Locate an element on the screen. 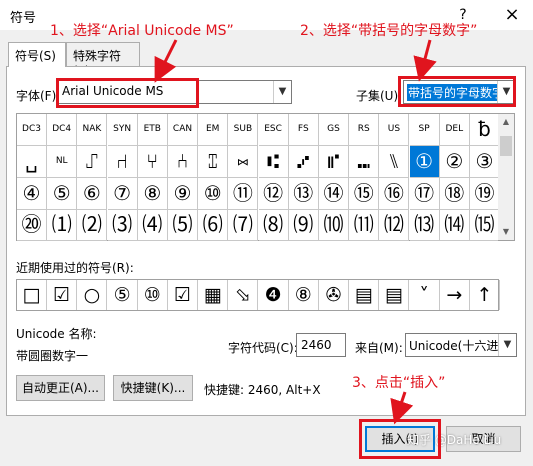 The image size is (533, 466). symbol-cell: ⑥ is located at coordinates (92, 193).